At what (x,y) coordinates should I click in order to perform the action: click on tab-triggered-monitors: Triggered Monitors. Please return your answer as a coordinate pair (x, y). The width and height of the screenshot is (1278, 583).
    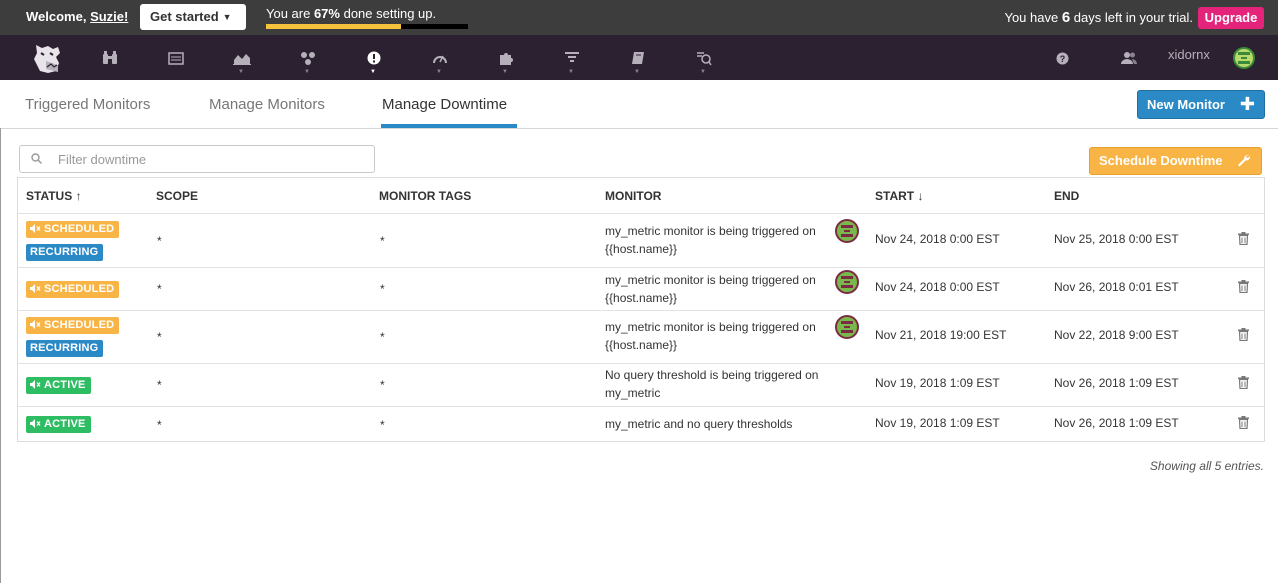
    Looking at the image, I should click on (87, 104).